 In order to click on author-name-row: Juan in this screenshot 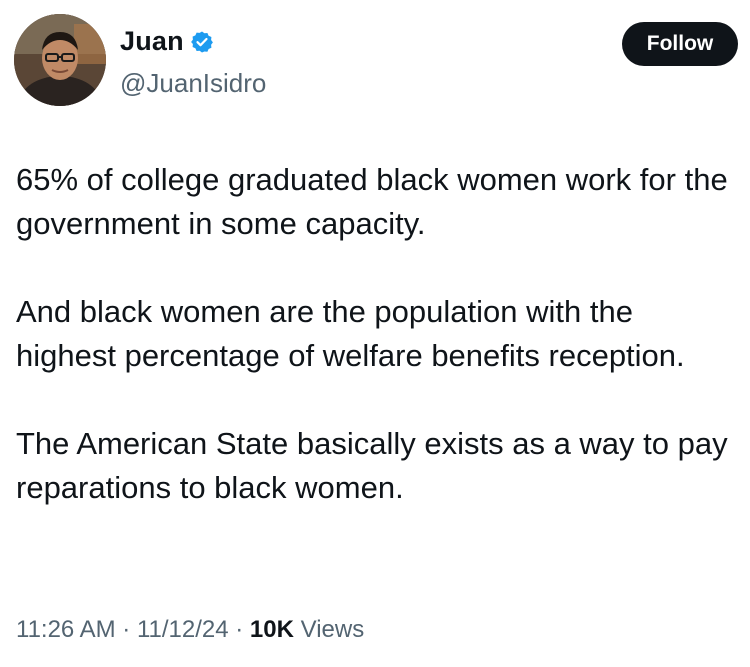, I will do `click(167, 41)`.